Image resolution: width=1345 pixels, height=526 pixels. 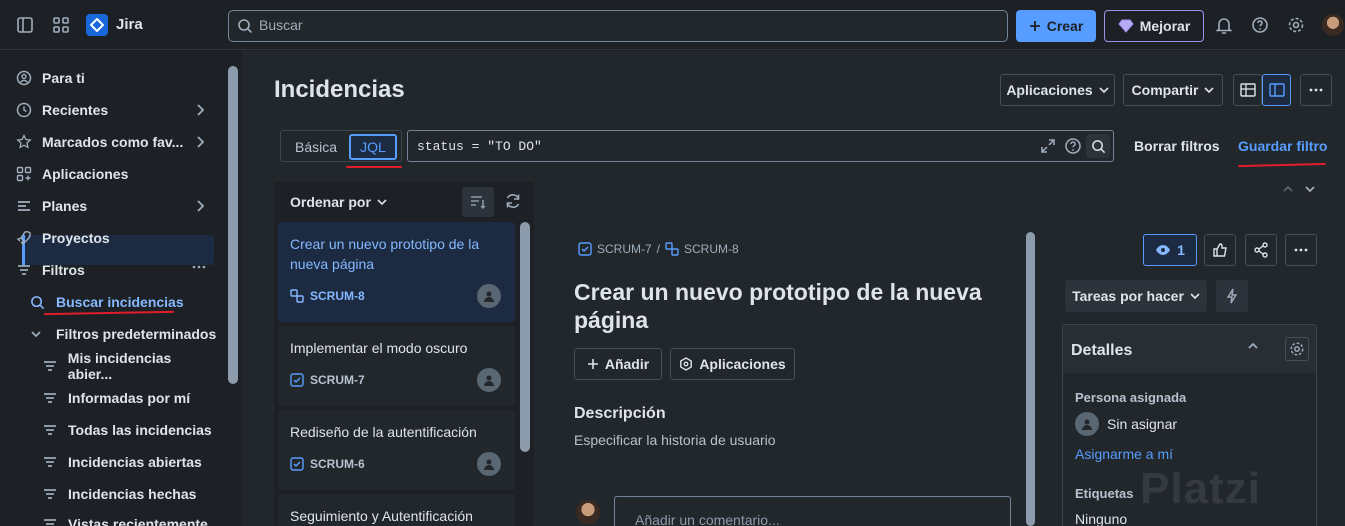 What do you see at coordinates (1154, 26) in the screenshot?
I see `upgrade-button: Mejorar` at bounding box center [1154, 26].